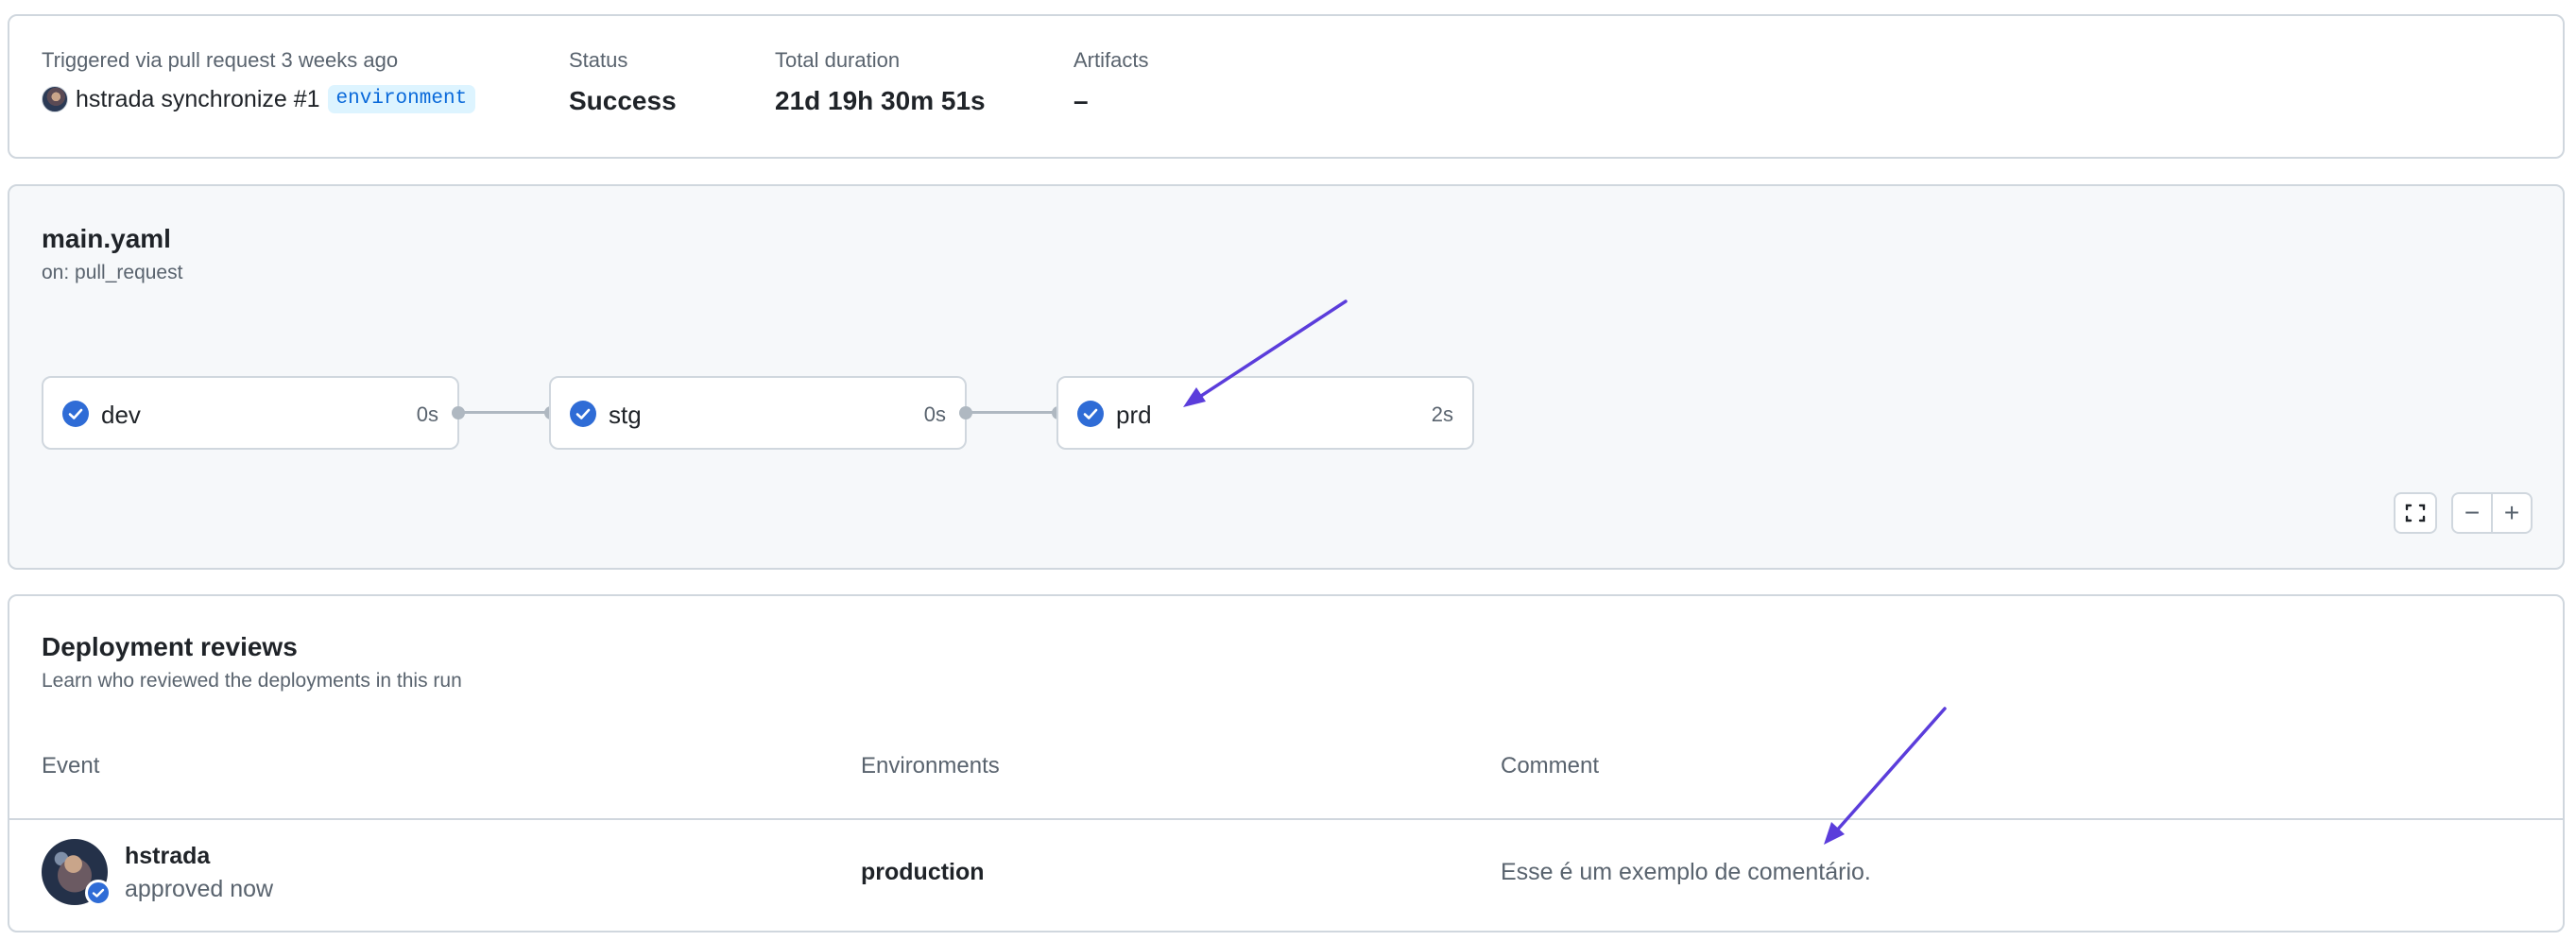 The width and height of the screenshot is (2576, 941). Describe the element at coordinates (55, 99) in the screenshot. I see `actor-avatar` at that location.